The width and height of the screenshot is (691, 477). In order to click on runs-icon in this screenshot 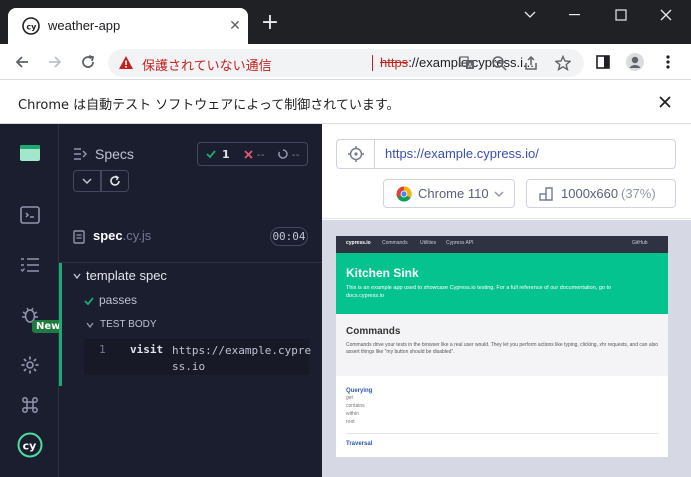, I will do `click(30, 215)`.